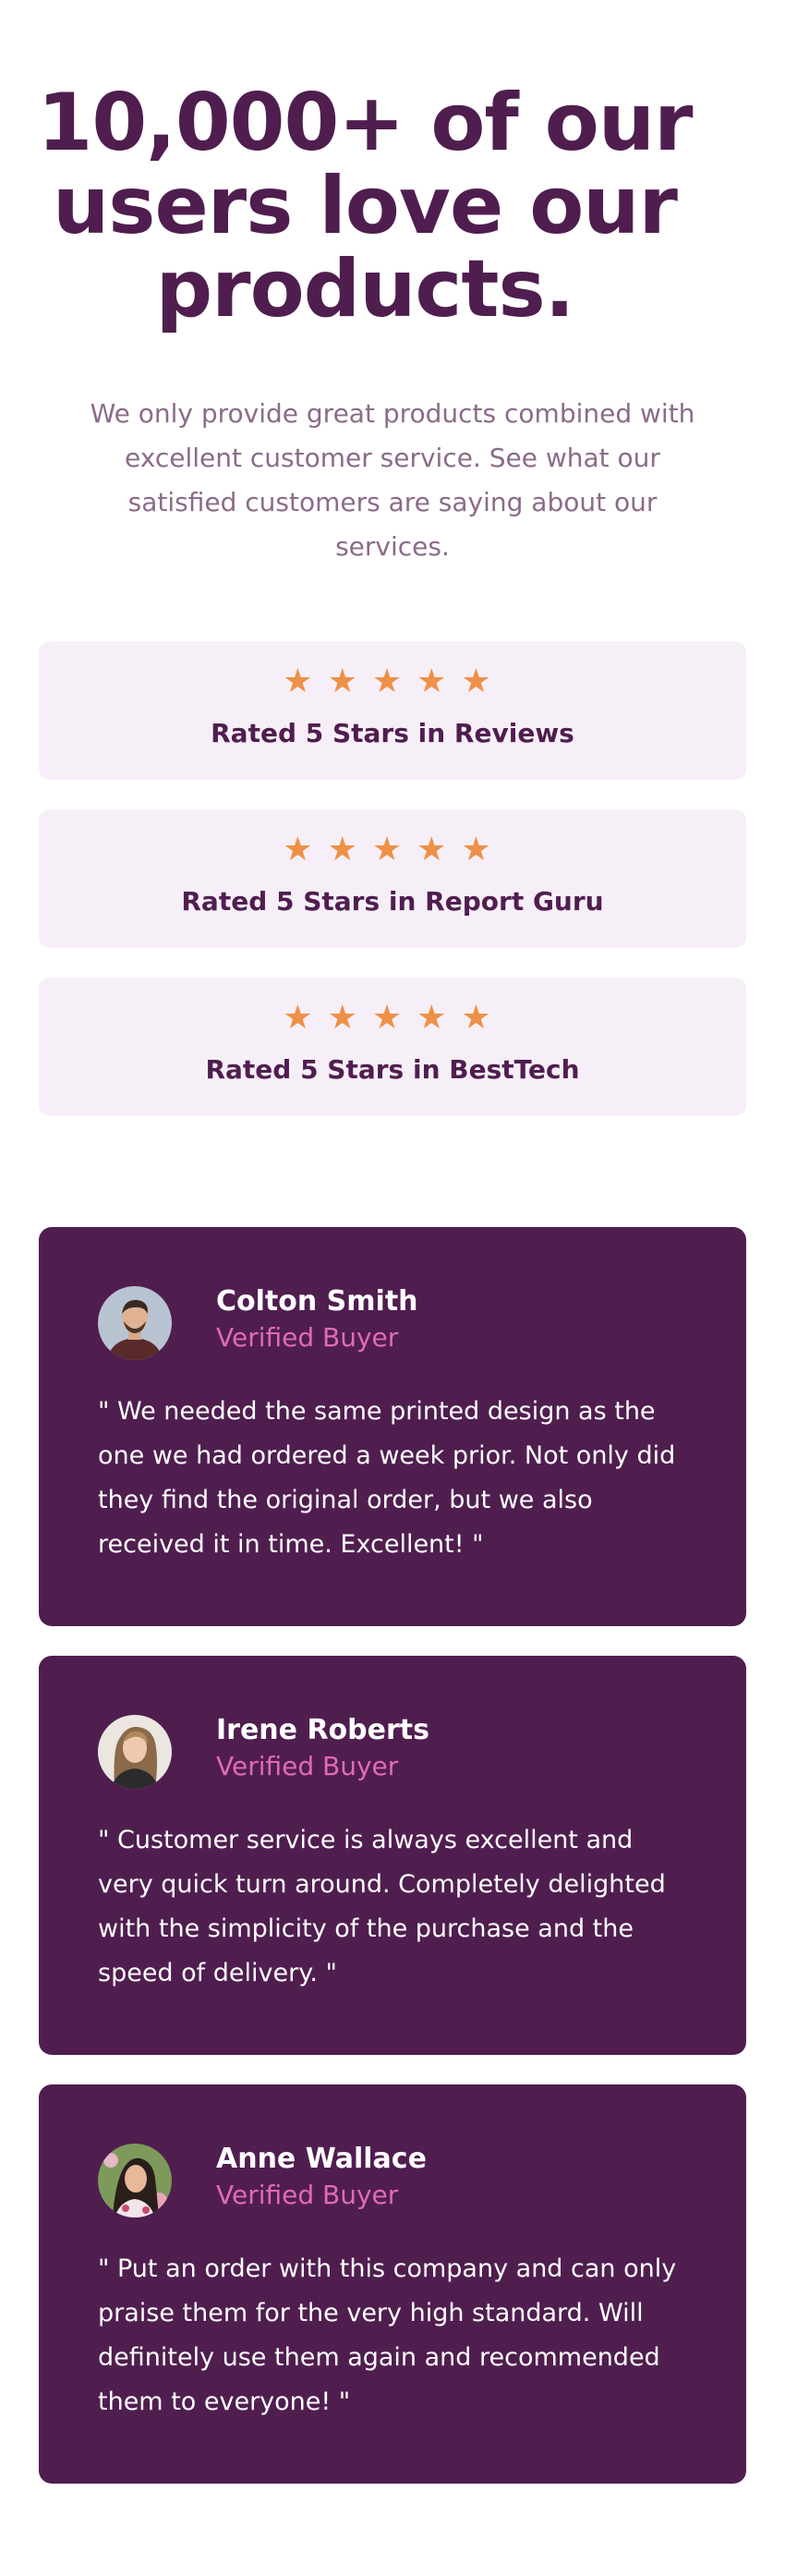 The height and width of the screenshot is (2576, 785). I want to click on rating-card-reviews: ★ ★ ★ ★ ★ Rated 5 Stars in Reviews, so click(392, 710).